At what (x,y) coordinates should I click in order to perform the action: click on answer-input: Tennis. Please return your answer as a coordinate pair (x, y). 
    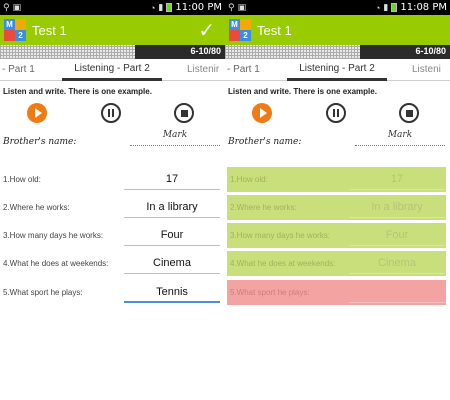
    Looking at the image, I should click on (172, 293).